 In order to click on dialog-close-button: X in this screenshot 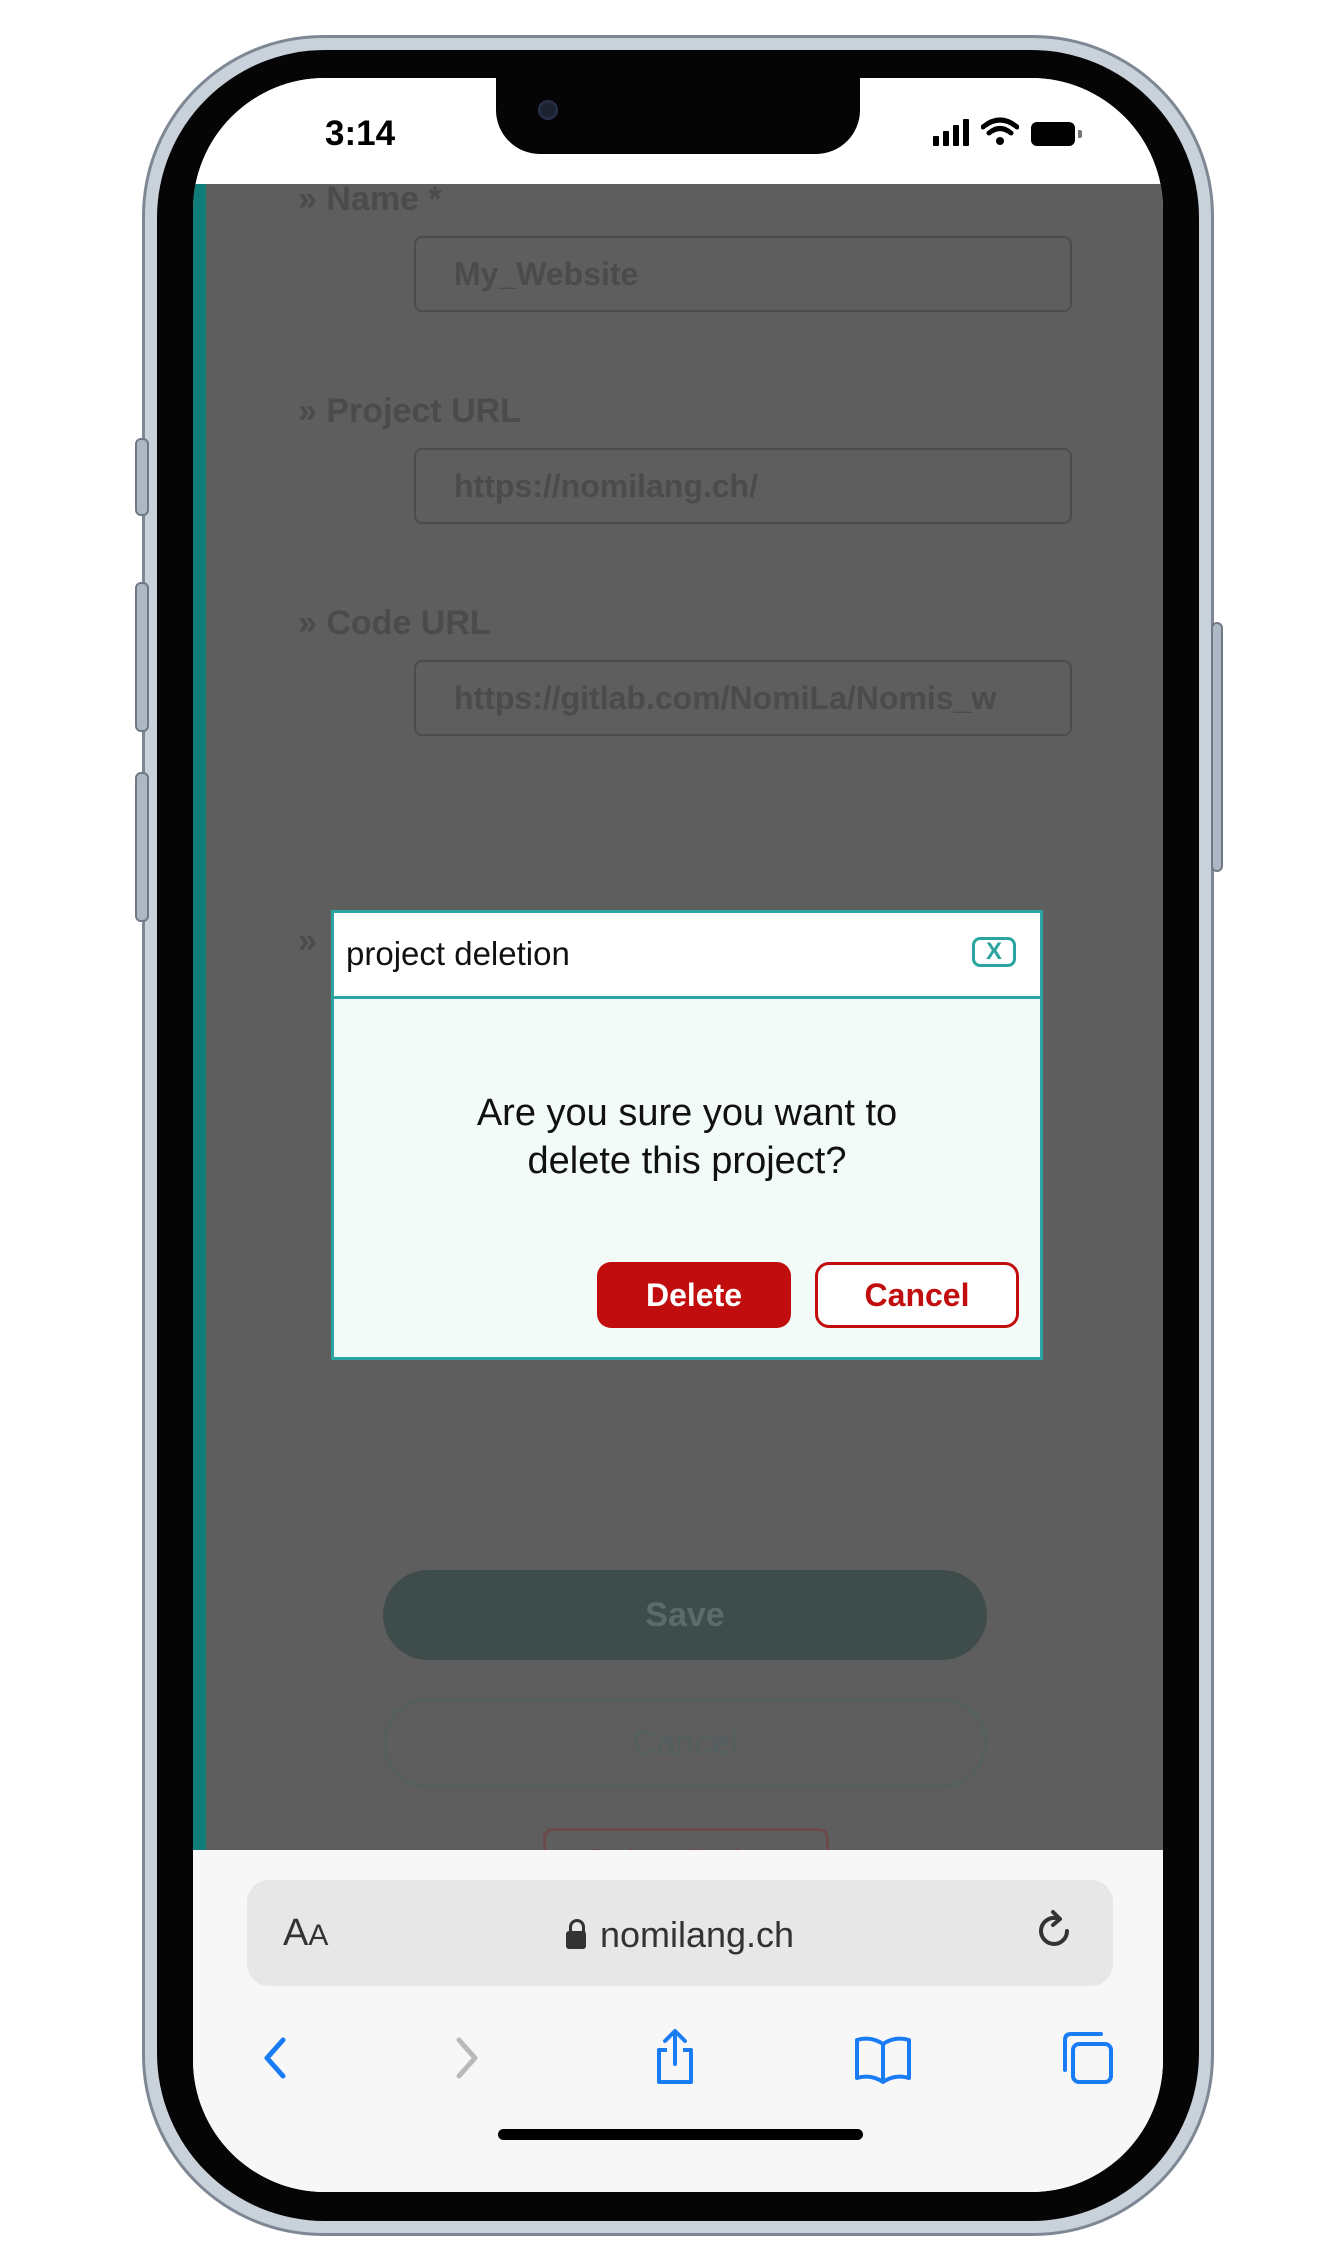, I will do `click(994, 952)`.